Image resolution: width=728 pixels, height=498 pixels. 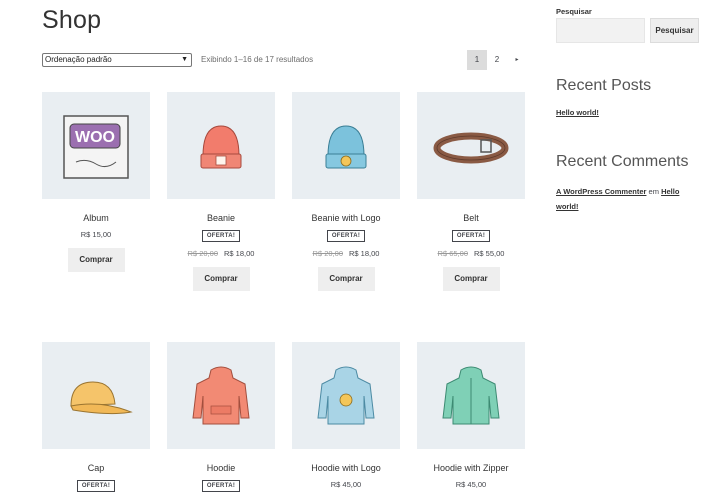 I want to click on search-input, so click(x=600, y=30).